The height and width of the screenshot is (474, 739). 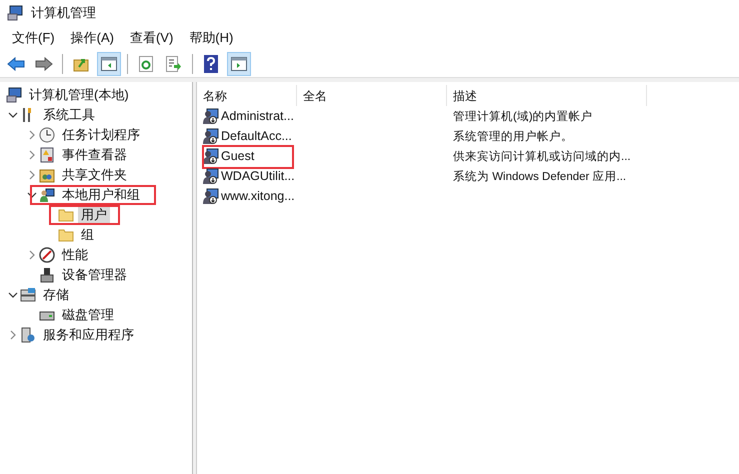 I want to click on tree-item: 本地用户和组, so click(x=101, y=195).